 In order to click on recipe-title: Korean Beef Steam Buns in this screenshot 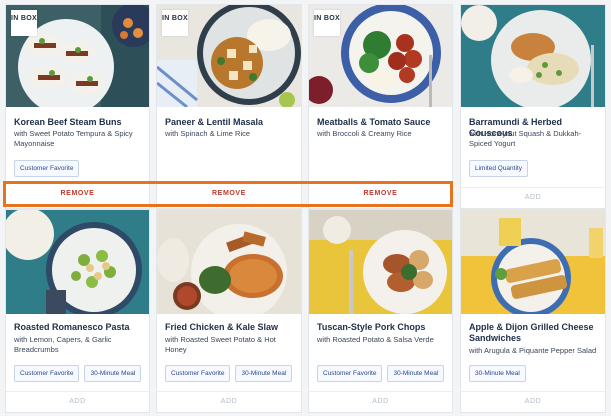, I will do `click(78, 122)`.